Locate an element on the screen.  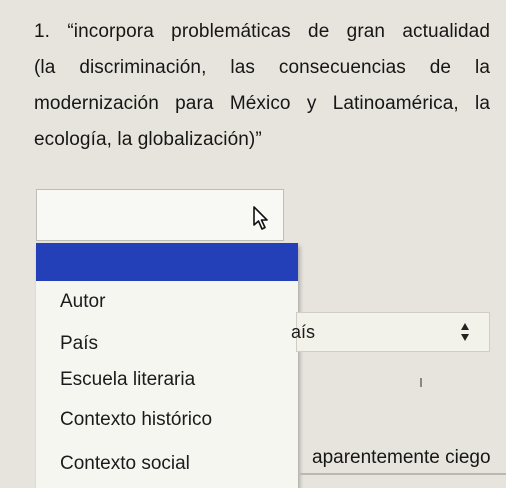
option-autor: Autor is located at coordinates (82, 302).